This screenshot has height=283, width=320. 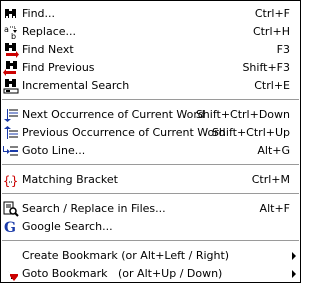 What do you see at coordinates (272, 13) in the screenshot?
I see `menu-item-shortcut: Ctrl+F` at bounding box center [272, 13].